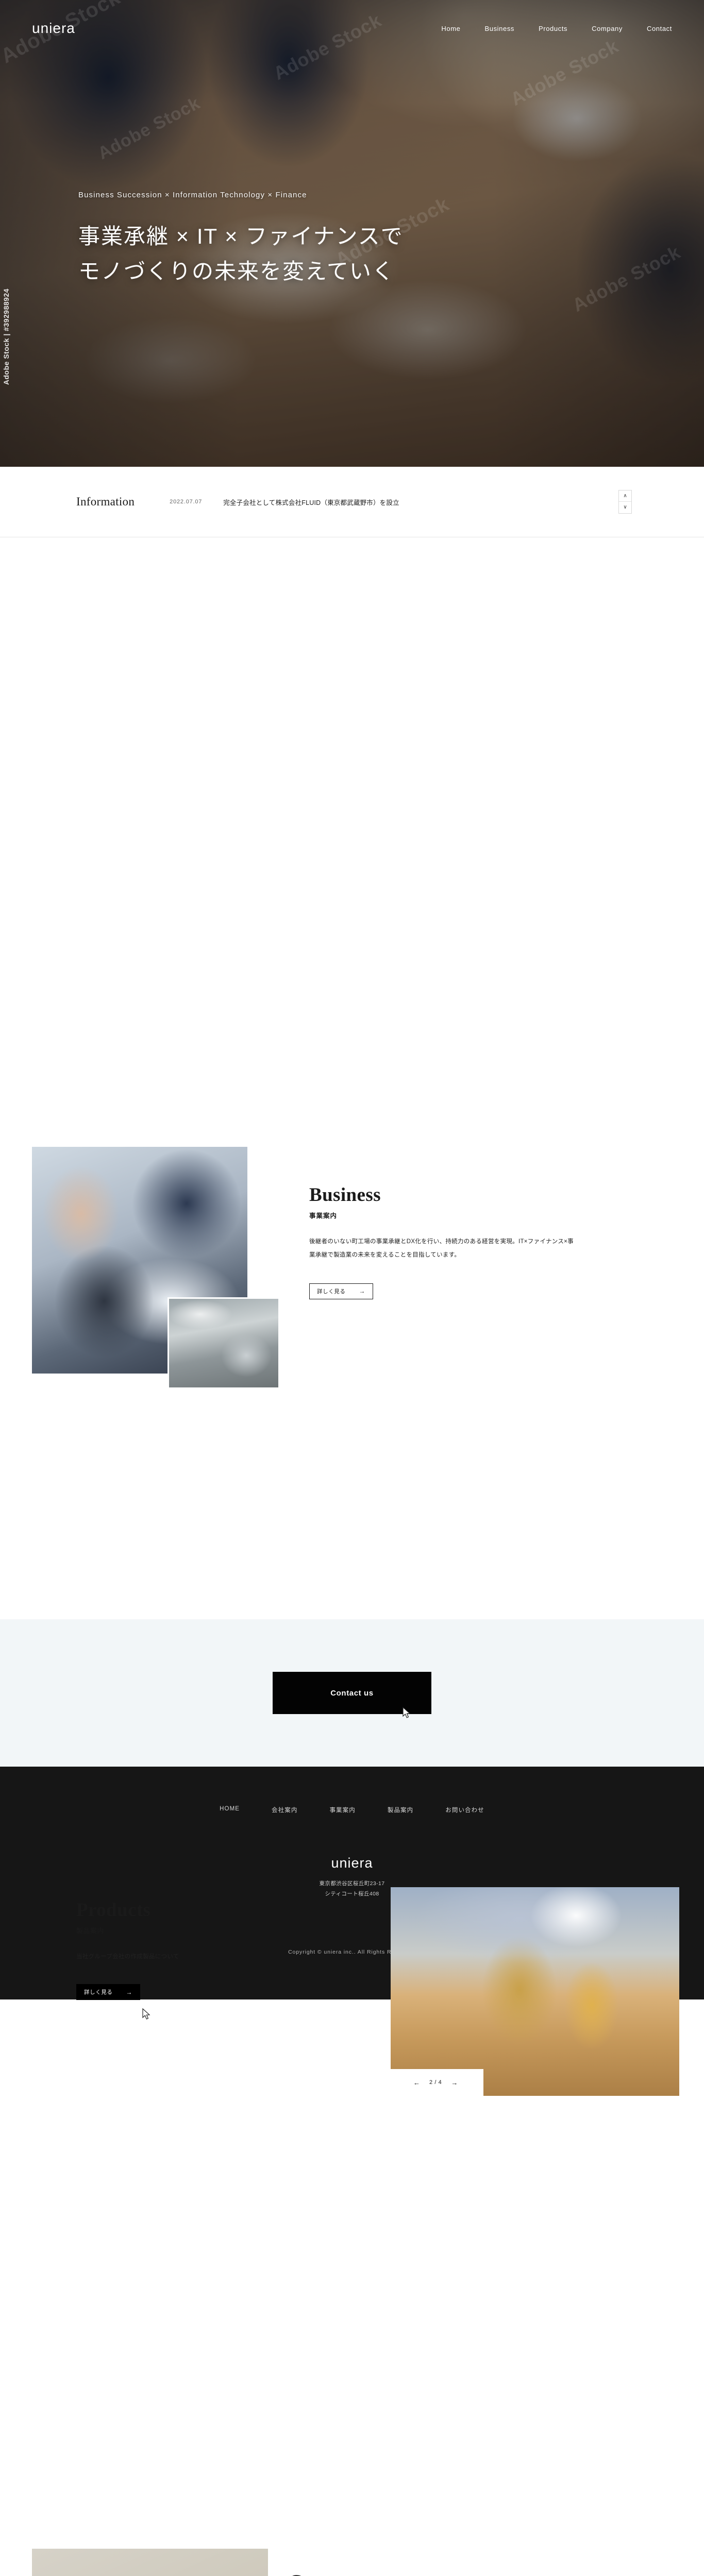 The image size is (704, 2576). I want to click on footer-link-products: 製品案内, so click(400, 1810).